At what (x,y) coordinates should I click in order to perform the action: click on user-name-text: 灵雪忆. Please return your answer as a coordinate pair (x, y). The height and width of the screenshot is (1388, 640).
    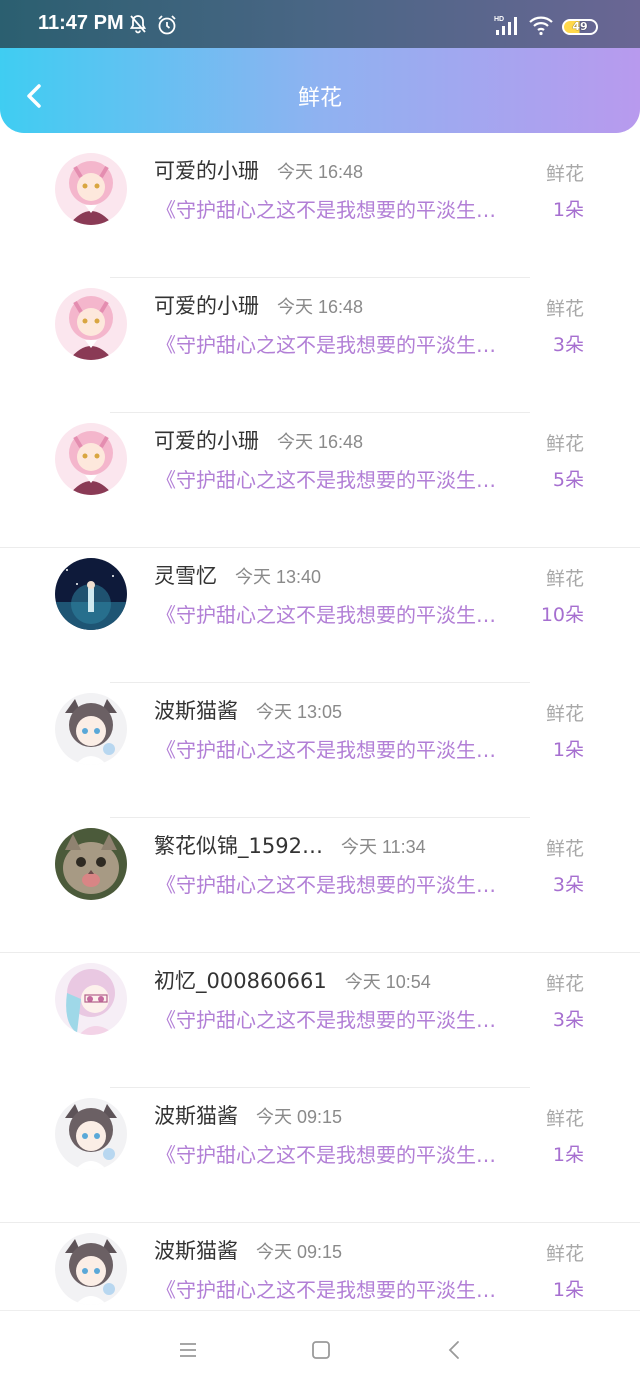
    Looking at the image, I should click on (185, 576).